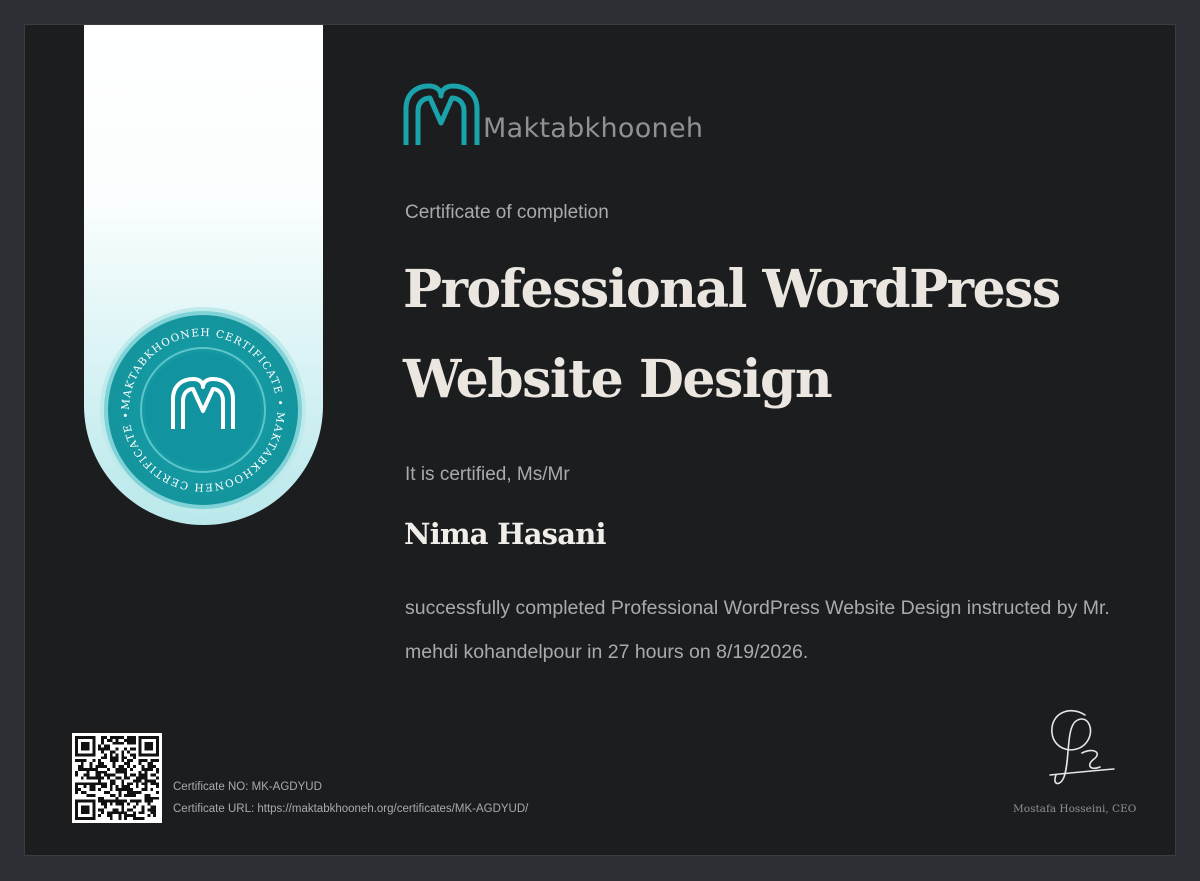  Describe the element at coordinates (247, 787) in the screenshot. I see `certificate-number: Certificate NO: MK-AGDYUD` at that location.